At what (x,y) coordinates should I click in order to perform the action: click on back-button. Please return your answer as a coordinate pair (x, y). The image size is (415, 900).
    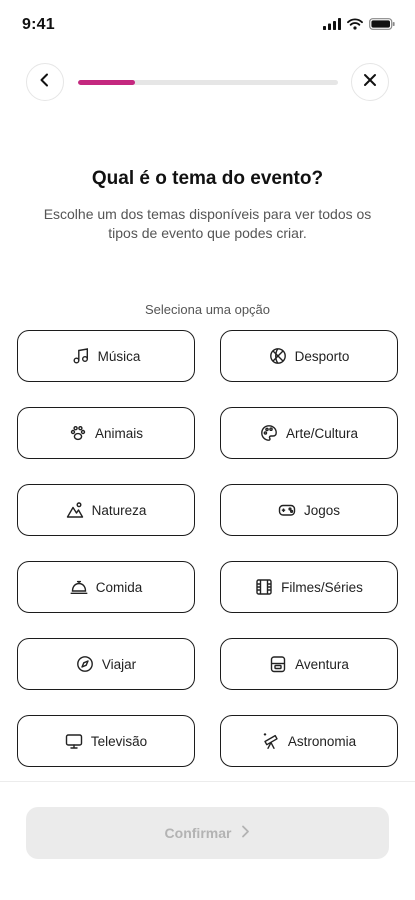
    Looking at the image, I should click on (45, 82).